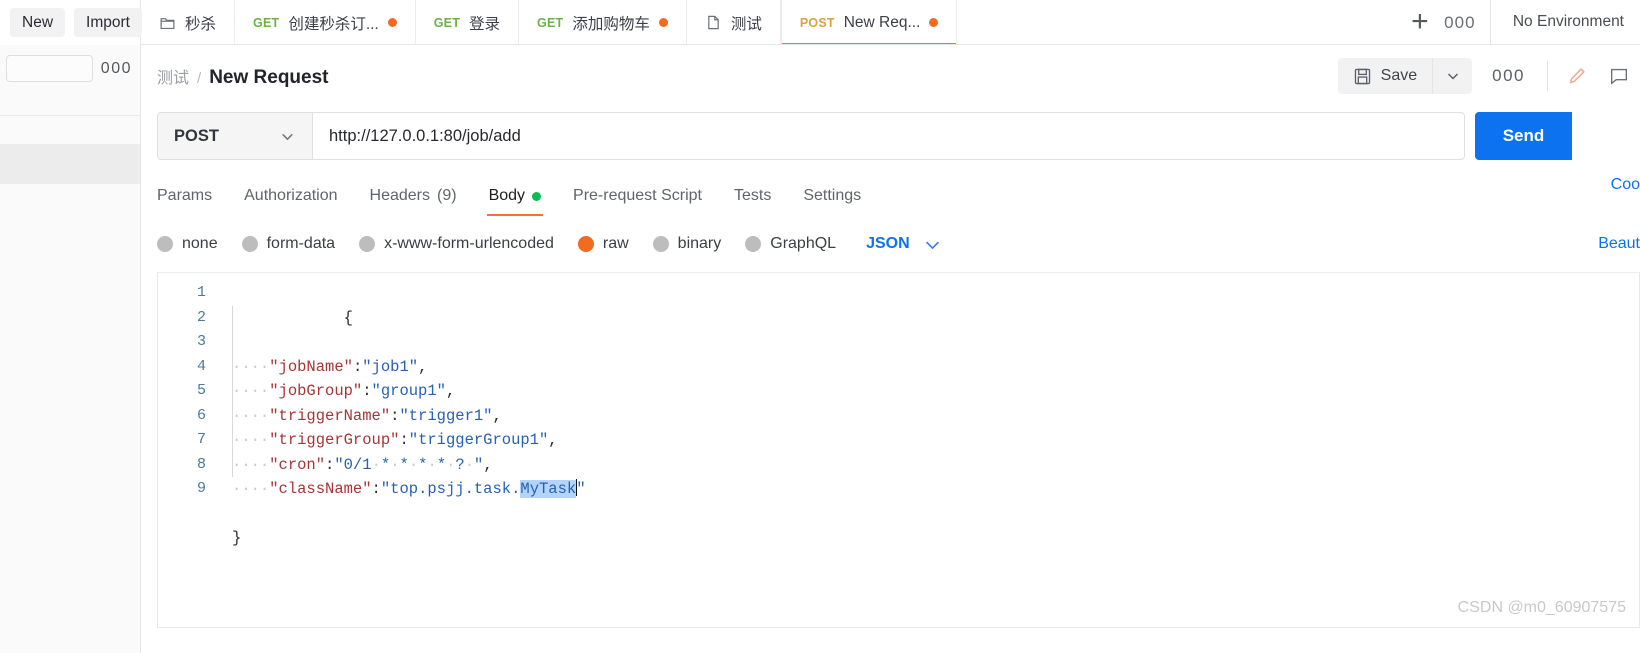  I want to click on json-value: "group1", so click(408, 391).